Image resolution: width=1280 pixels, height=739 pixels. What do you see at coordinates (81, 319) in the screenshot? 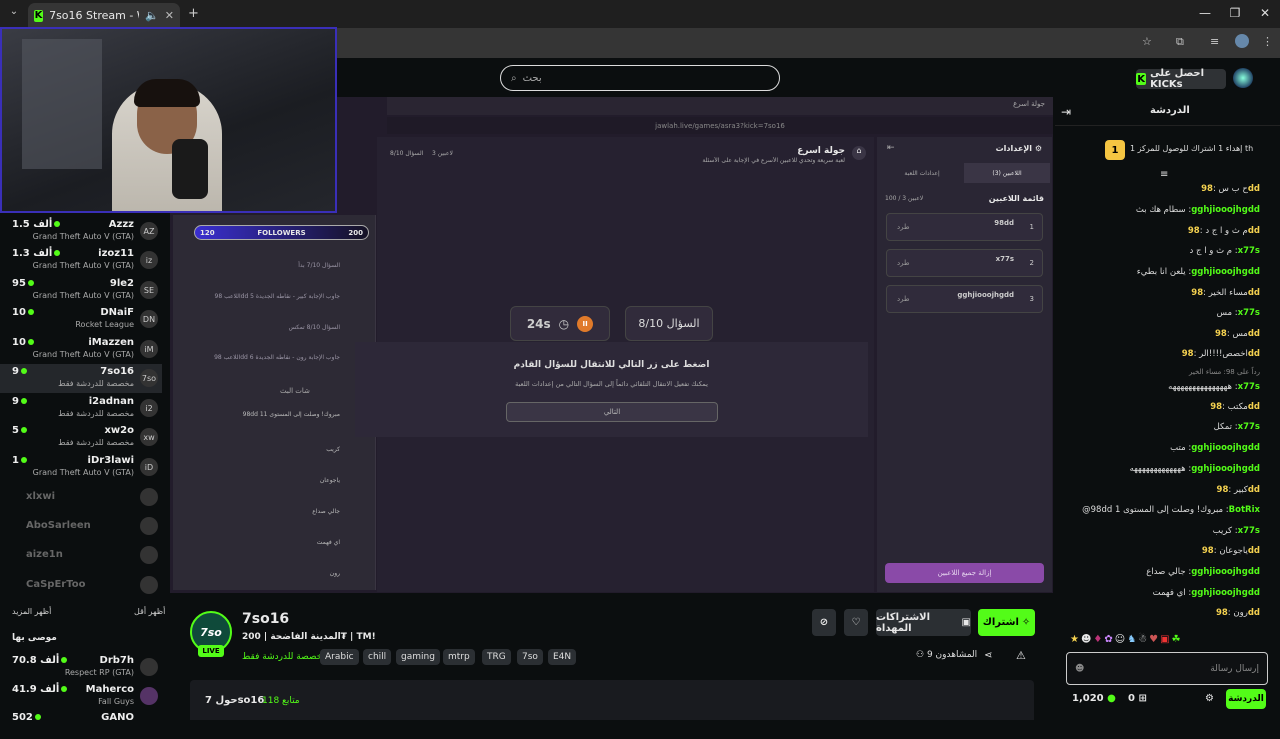
I see `sidebar-channel: 10 DNaiF Rocket League DN` at bounding box center [81, 319].